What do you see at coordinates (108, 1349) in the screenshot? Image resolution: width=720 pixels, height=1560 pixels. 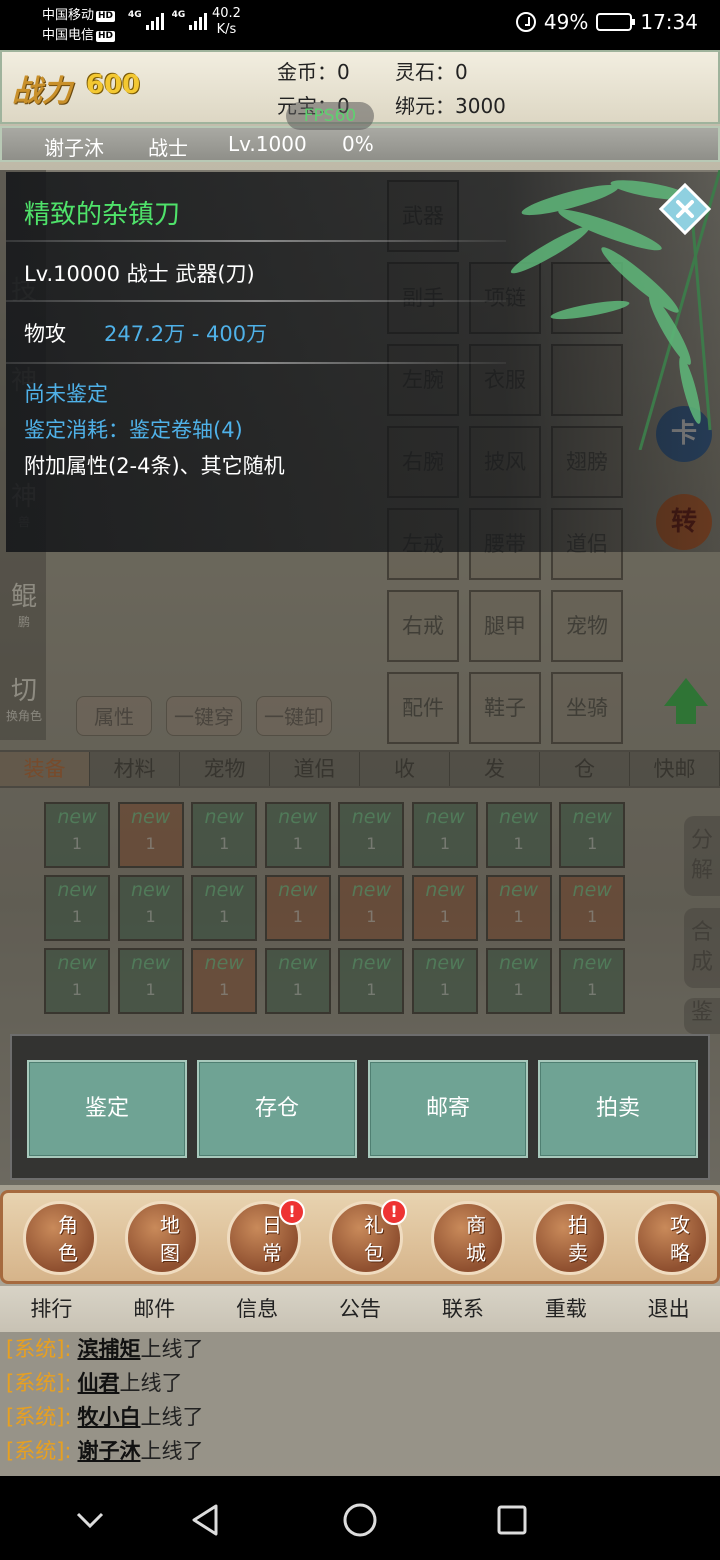 I see `player-link: 滨捕矩` at bounding box center [108, 1349].